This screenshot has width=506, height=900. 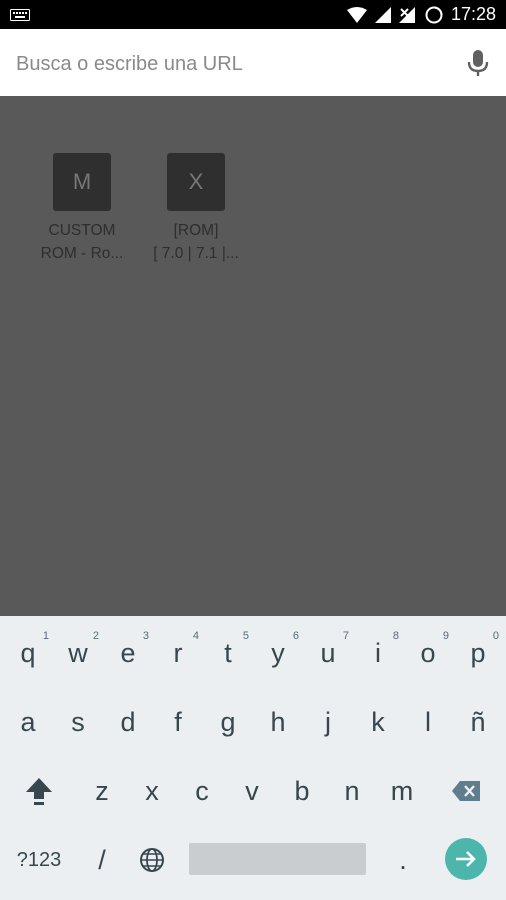 I want to click on key-t: t5, so click(x=228, y=653).